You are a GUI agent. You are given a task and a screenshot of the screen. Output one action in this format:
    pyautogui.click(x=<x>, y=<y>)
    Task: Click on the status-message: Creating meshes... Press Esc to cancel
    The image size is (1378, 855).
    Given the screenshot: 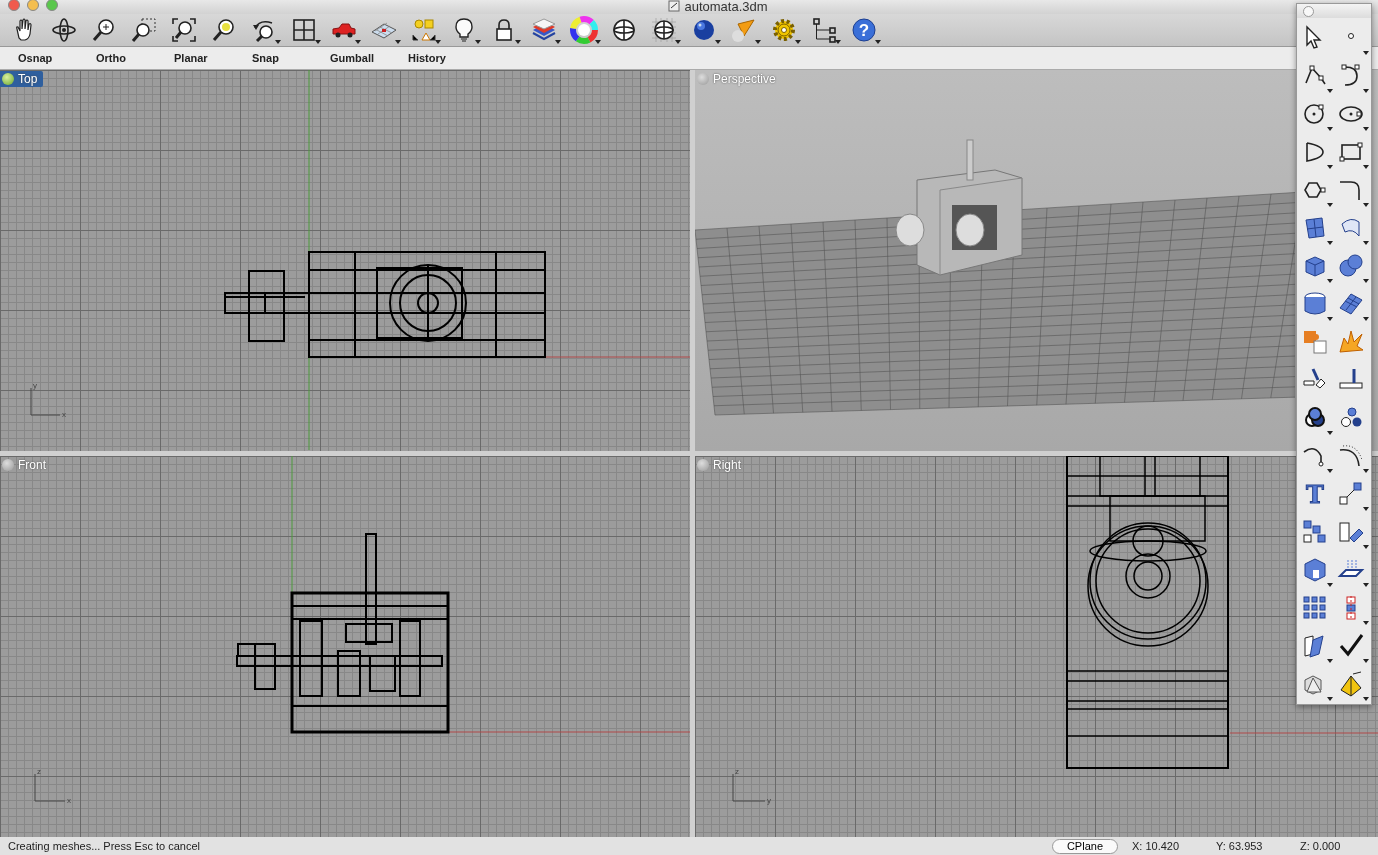 What is the action you would take?
    pyautogui.click(x=104, y=846)
    